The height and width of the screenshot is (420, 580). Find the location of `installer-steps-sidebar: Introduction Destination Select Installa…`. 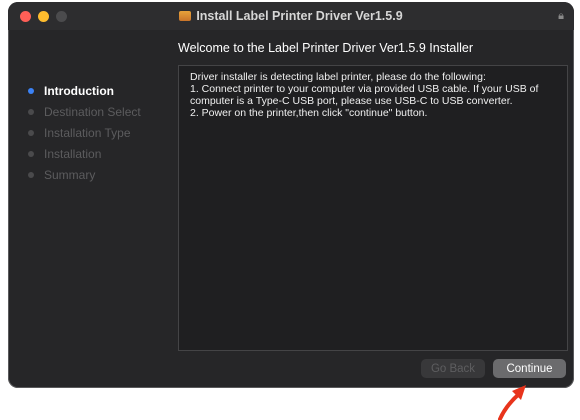

installer-steps-sidebar: Introduction Destination Select Installa… is located at coordinates (101, 132).